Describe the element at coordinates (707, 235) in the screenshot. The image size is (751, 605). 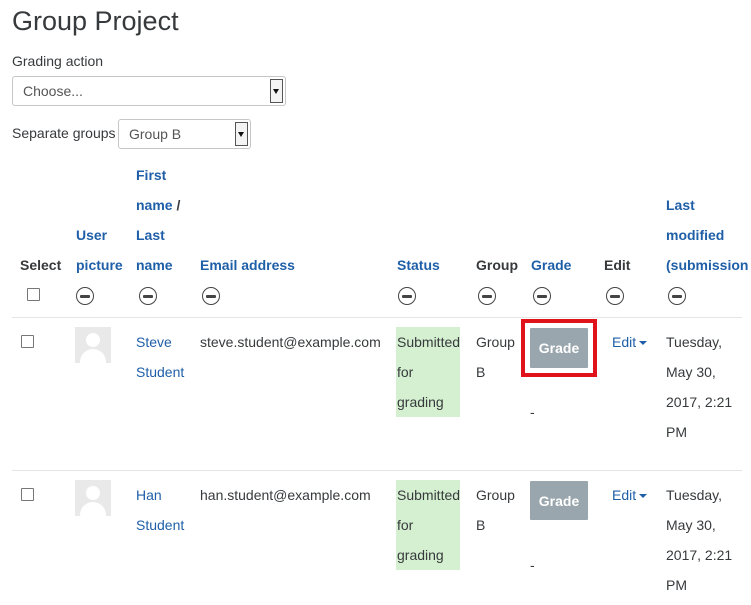
I see `column-header-last-modified: Last modified (submission` at that location.